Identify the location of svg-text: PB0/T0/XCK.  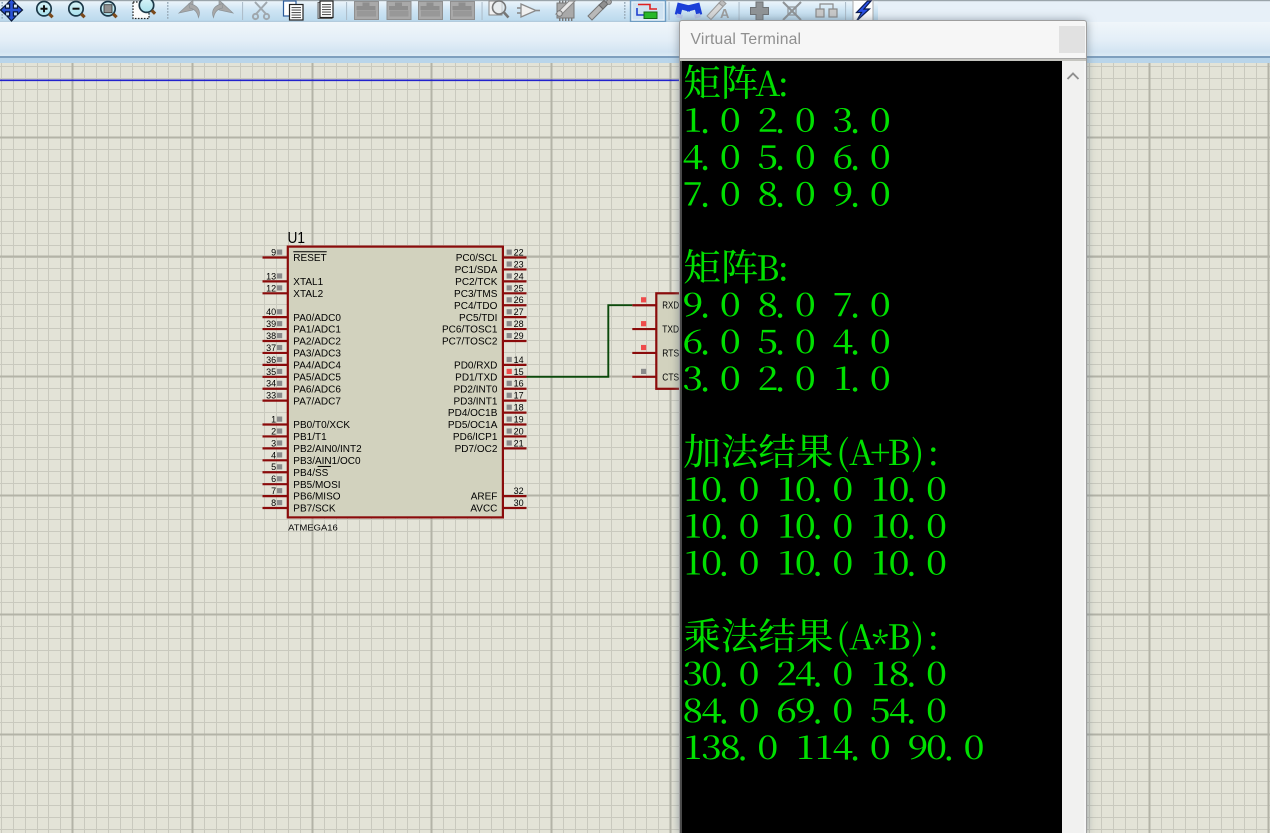
(321, 425).